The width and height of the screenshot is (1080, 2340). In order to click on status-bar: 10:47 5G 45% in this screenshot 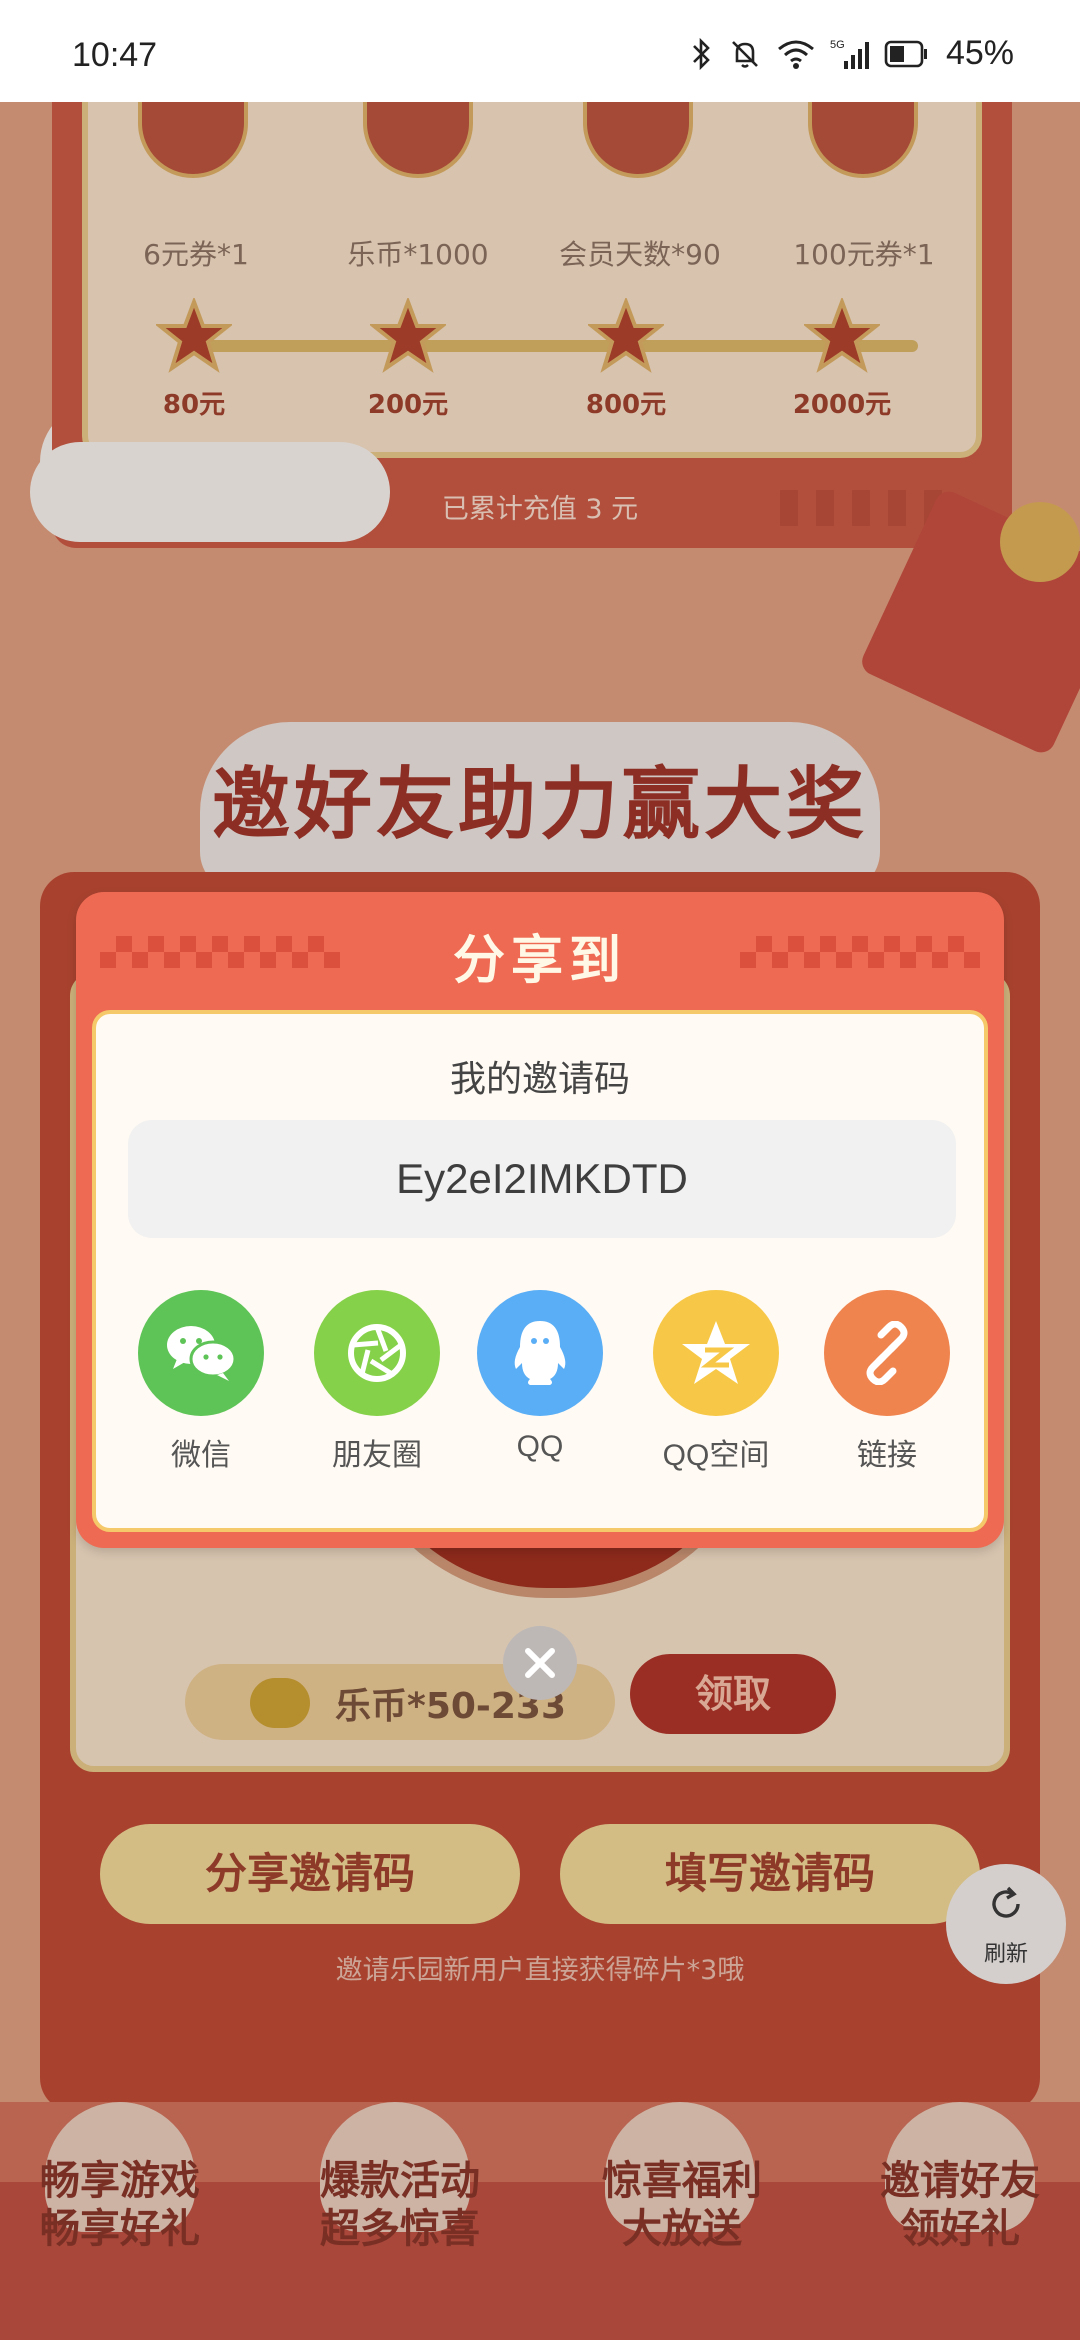, I will do `click(540, 51)`.